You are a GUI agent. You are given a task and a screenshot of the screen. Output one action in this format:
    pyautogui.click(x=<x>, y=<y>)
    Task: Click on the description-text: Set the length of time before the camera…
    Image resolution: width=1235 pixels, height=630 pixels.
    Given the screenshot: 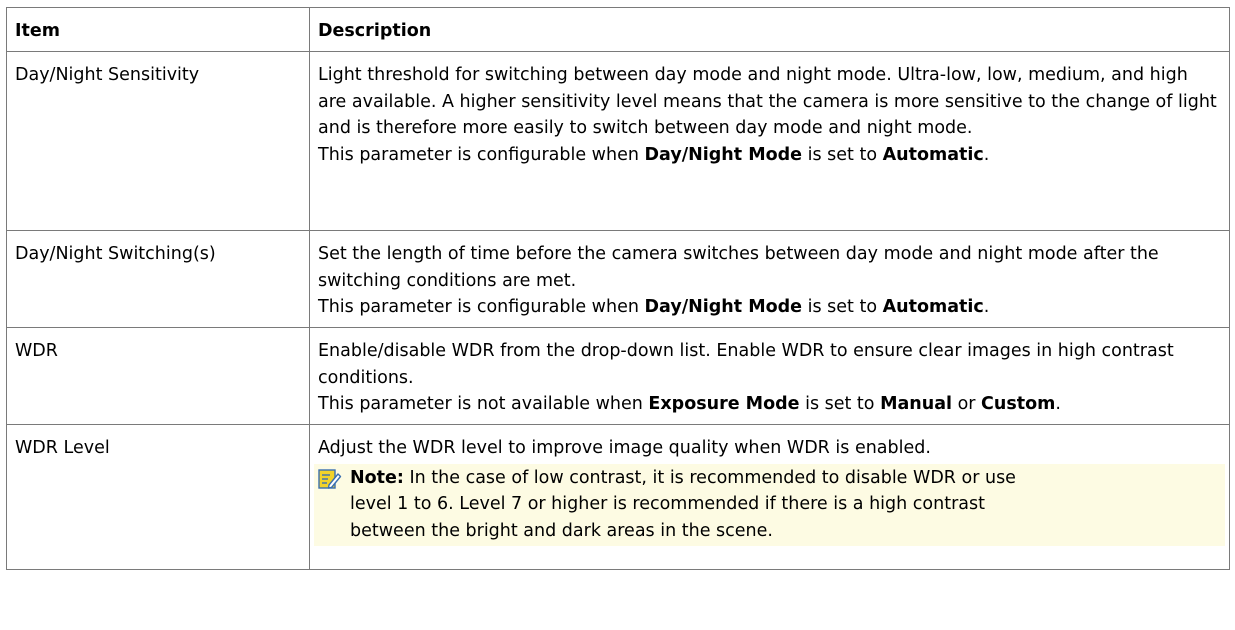 What is the action you would take?
    pyautogui.click(x=738, y=267)
    